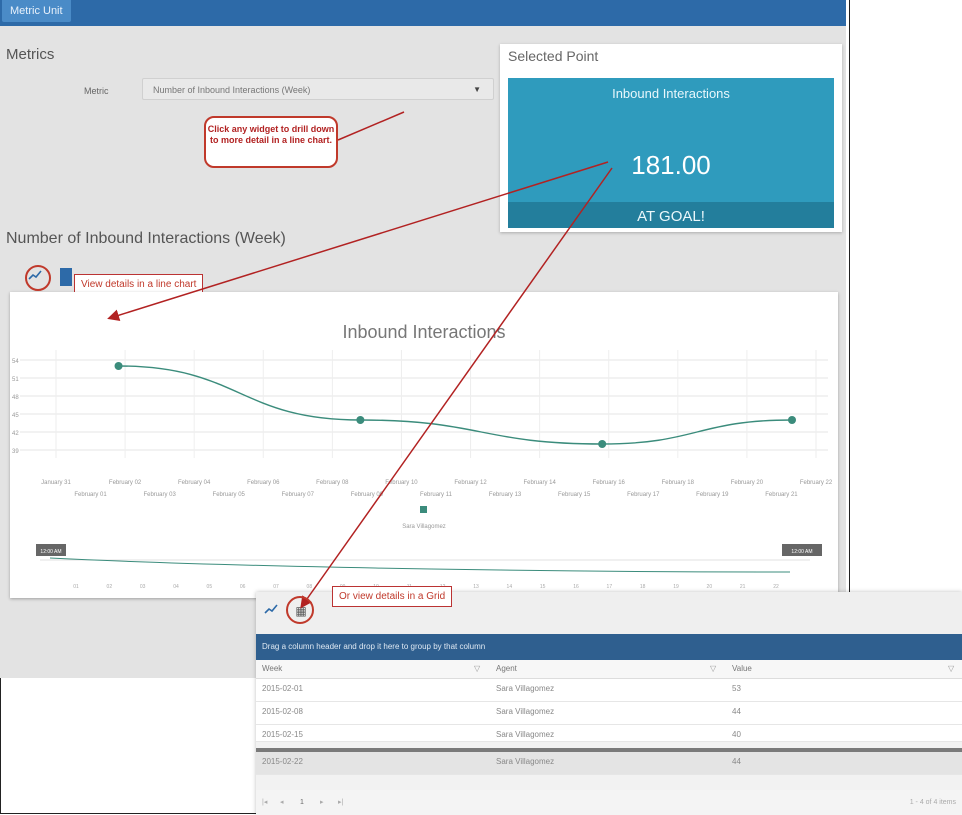  I want to click on x-tick-label: February 06, so click(263, 483).